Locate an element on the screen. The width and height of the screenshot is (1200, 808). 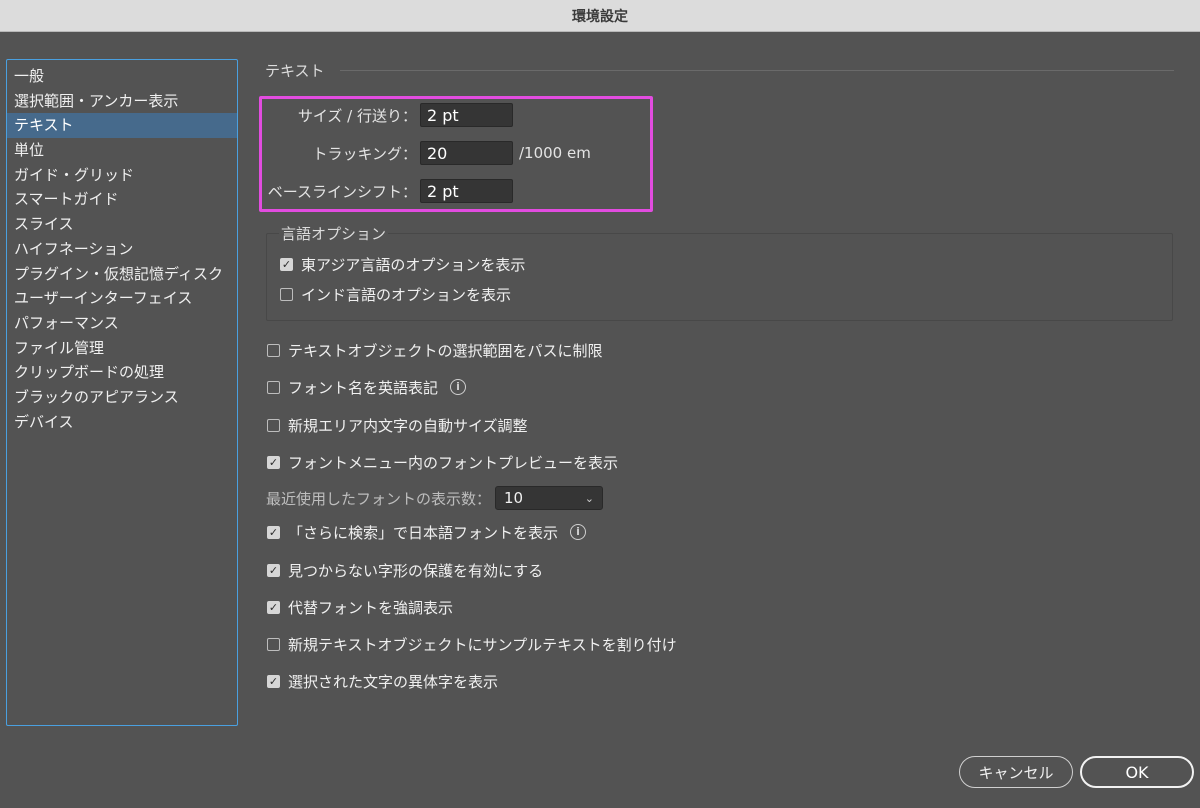
find-more-japanese-label: 「さらに検索」で日本語フォントを表示 is located at coordinates (423, 532).